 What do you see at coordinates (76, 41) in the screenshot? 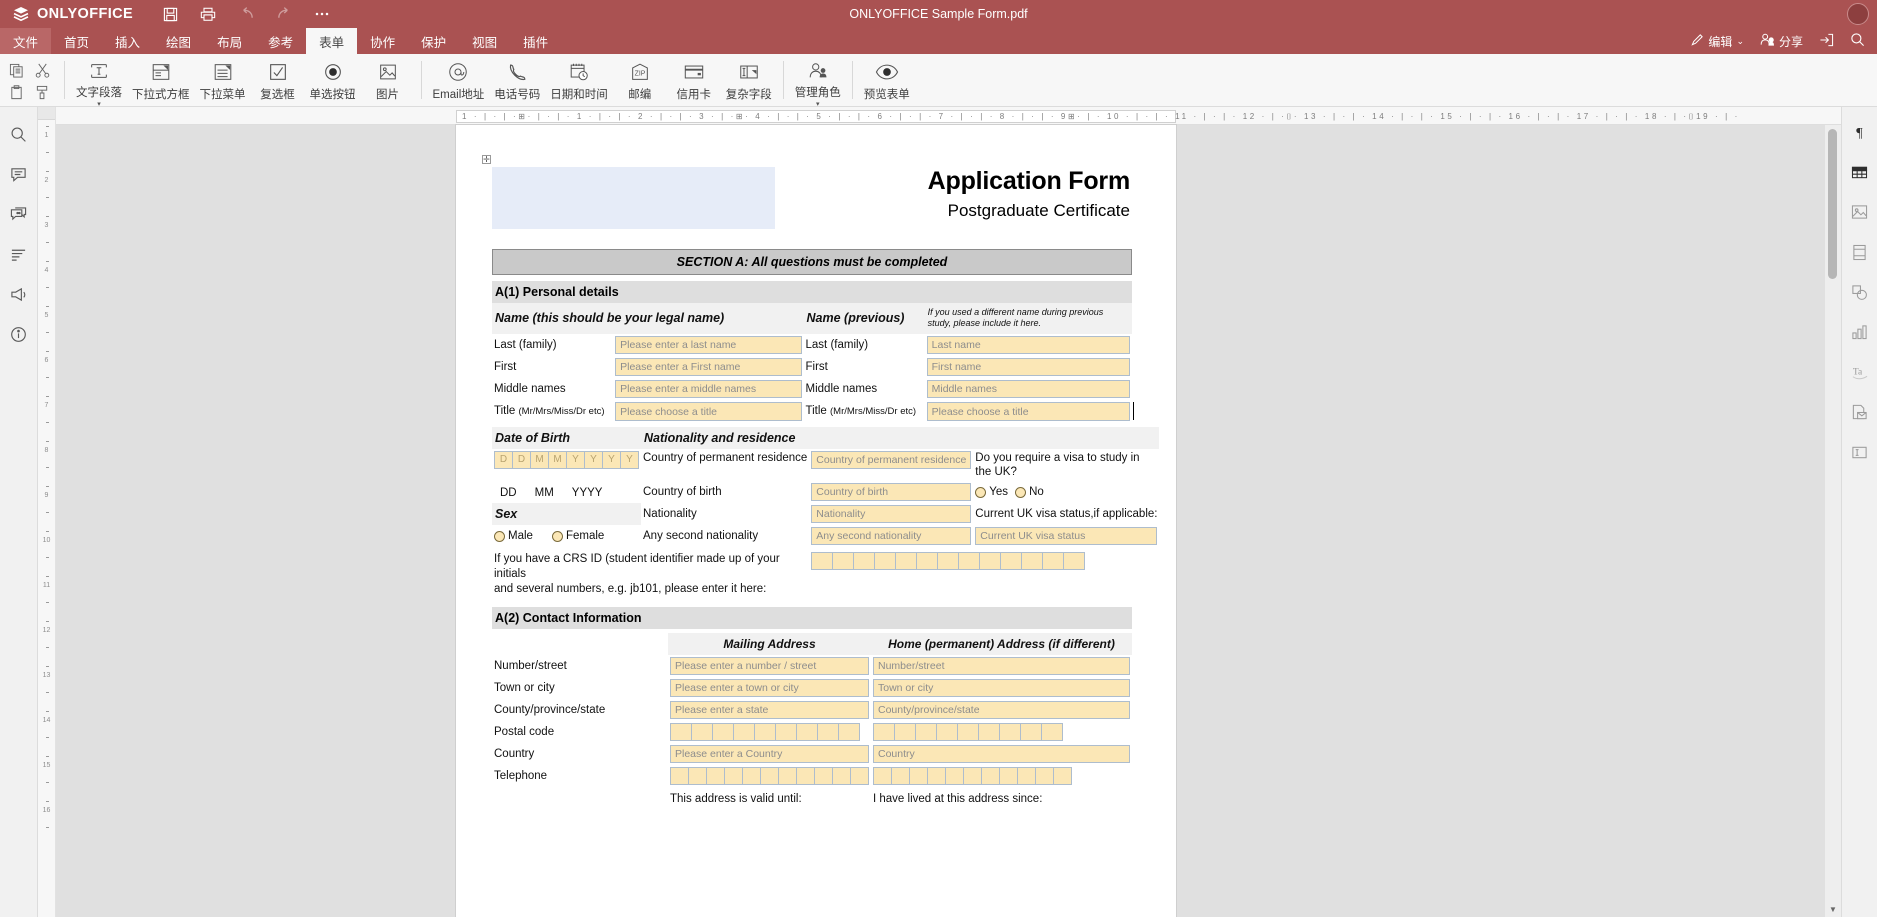
I see `tab-home: 首页` at bounding box center [76, 41].